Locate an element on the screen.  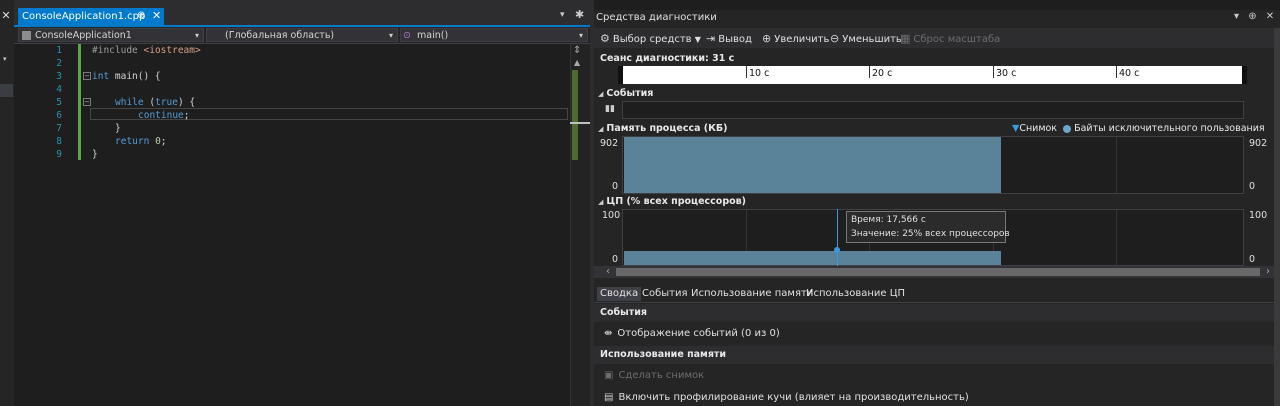
cpu-y-max-left: 100 is located at coordinates (611, 215).